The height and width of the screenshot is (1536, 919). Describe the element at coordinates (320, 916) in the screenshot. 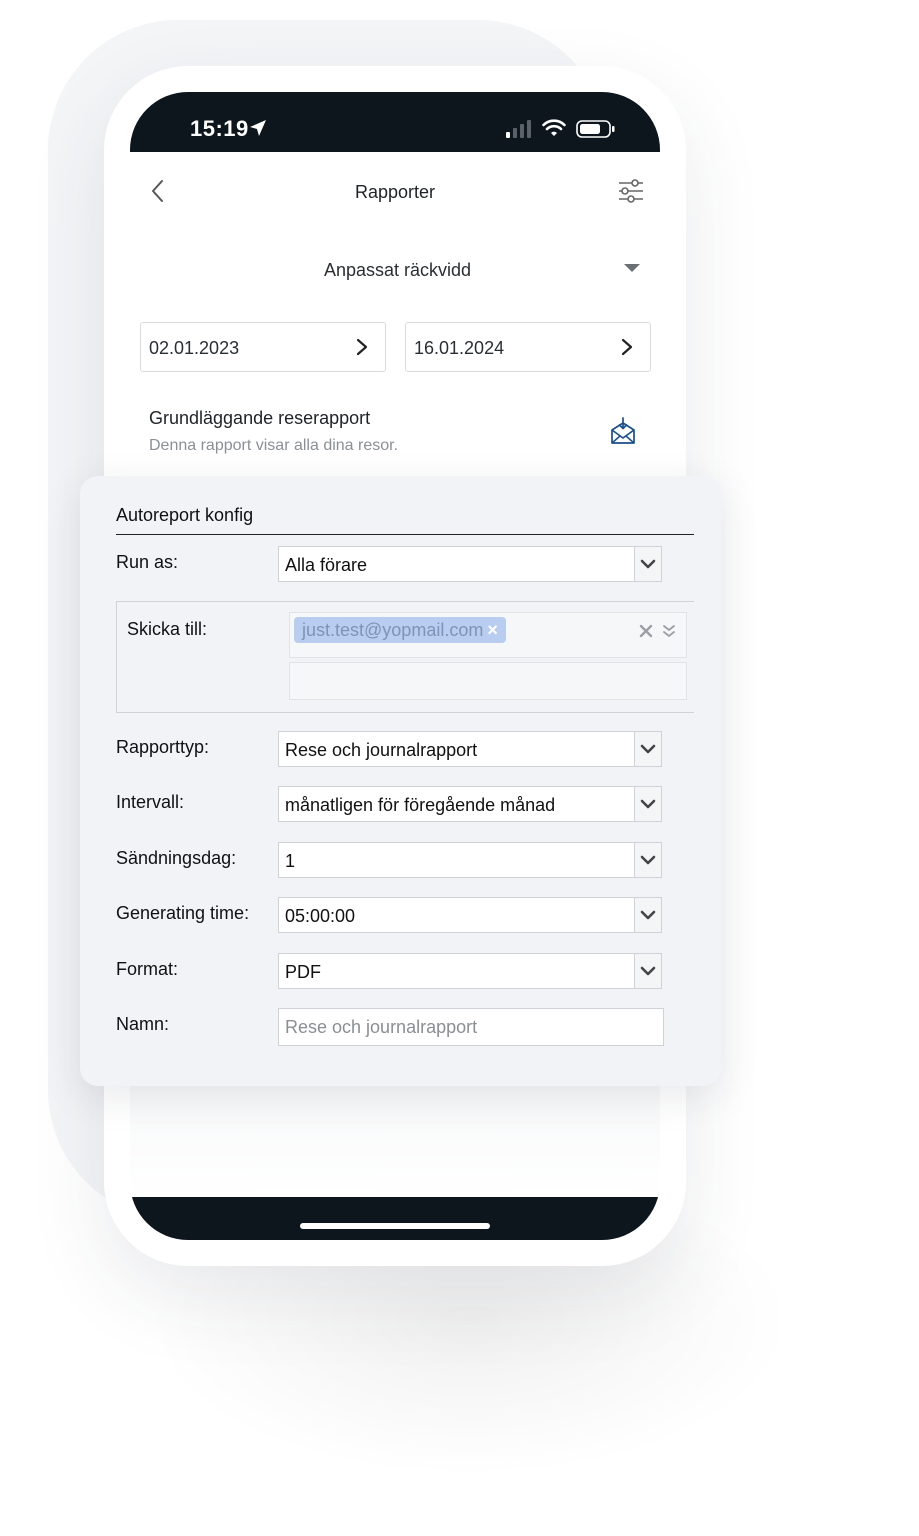

I see `generating-time-value: 05:00:00` at that location.